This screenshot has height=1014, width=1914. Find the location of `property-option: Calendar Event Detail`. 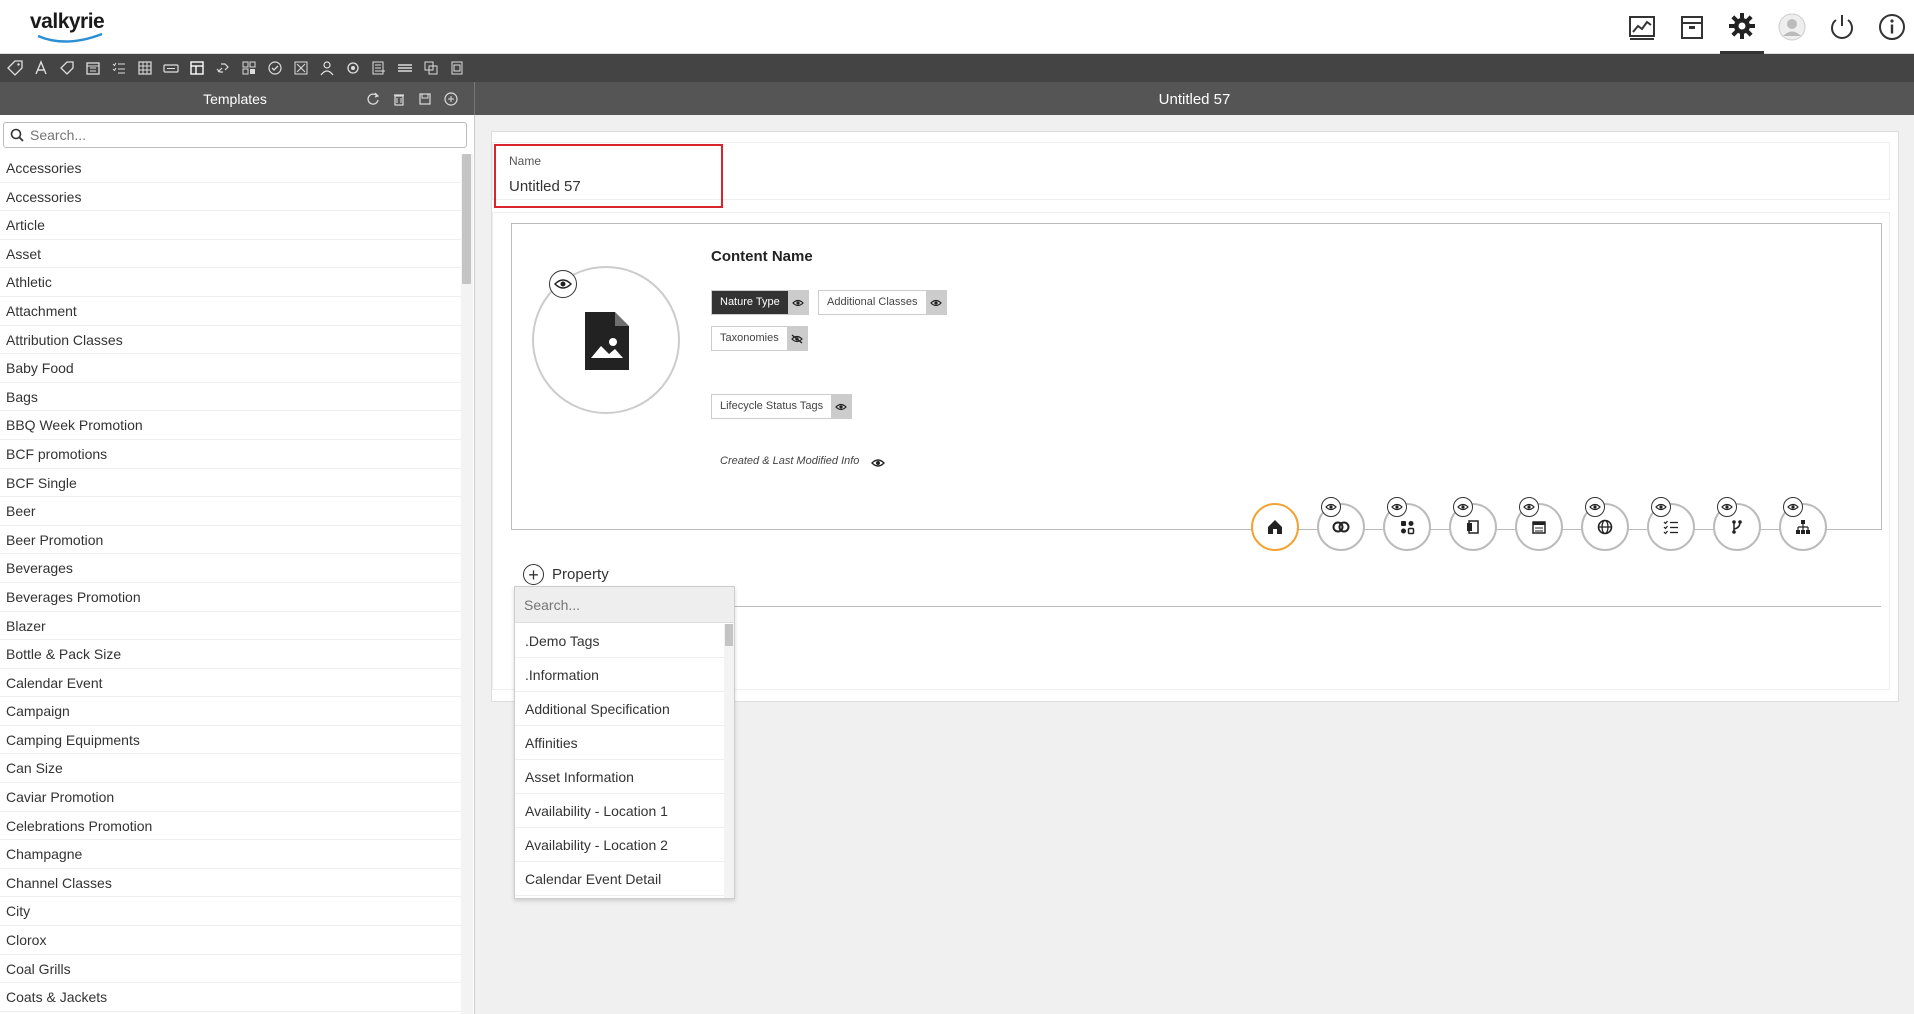

property-option: Calendar Event Detail is located at coordinates (619, 879).